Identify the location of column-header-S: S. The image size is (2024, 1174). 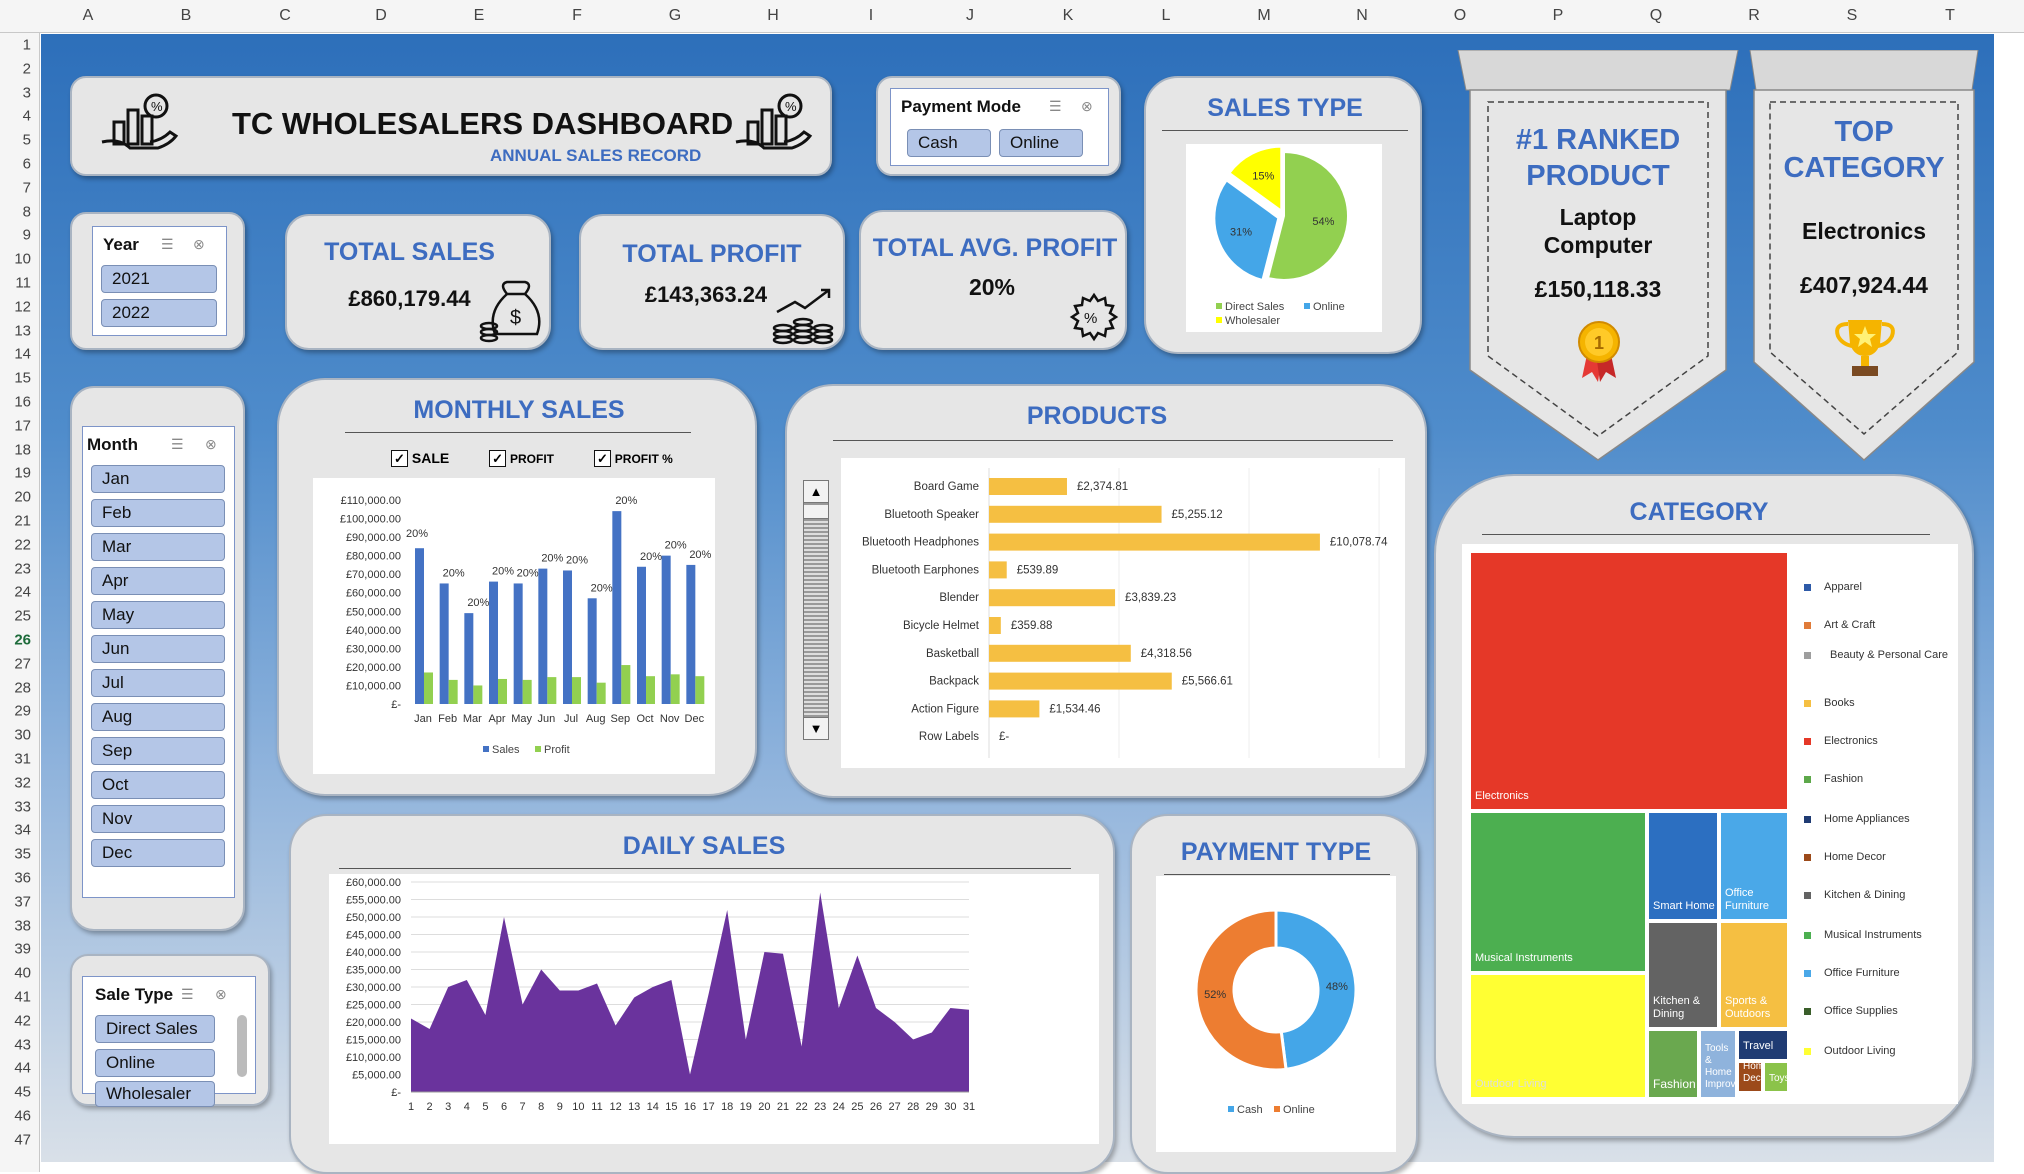
(1852, 16).